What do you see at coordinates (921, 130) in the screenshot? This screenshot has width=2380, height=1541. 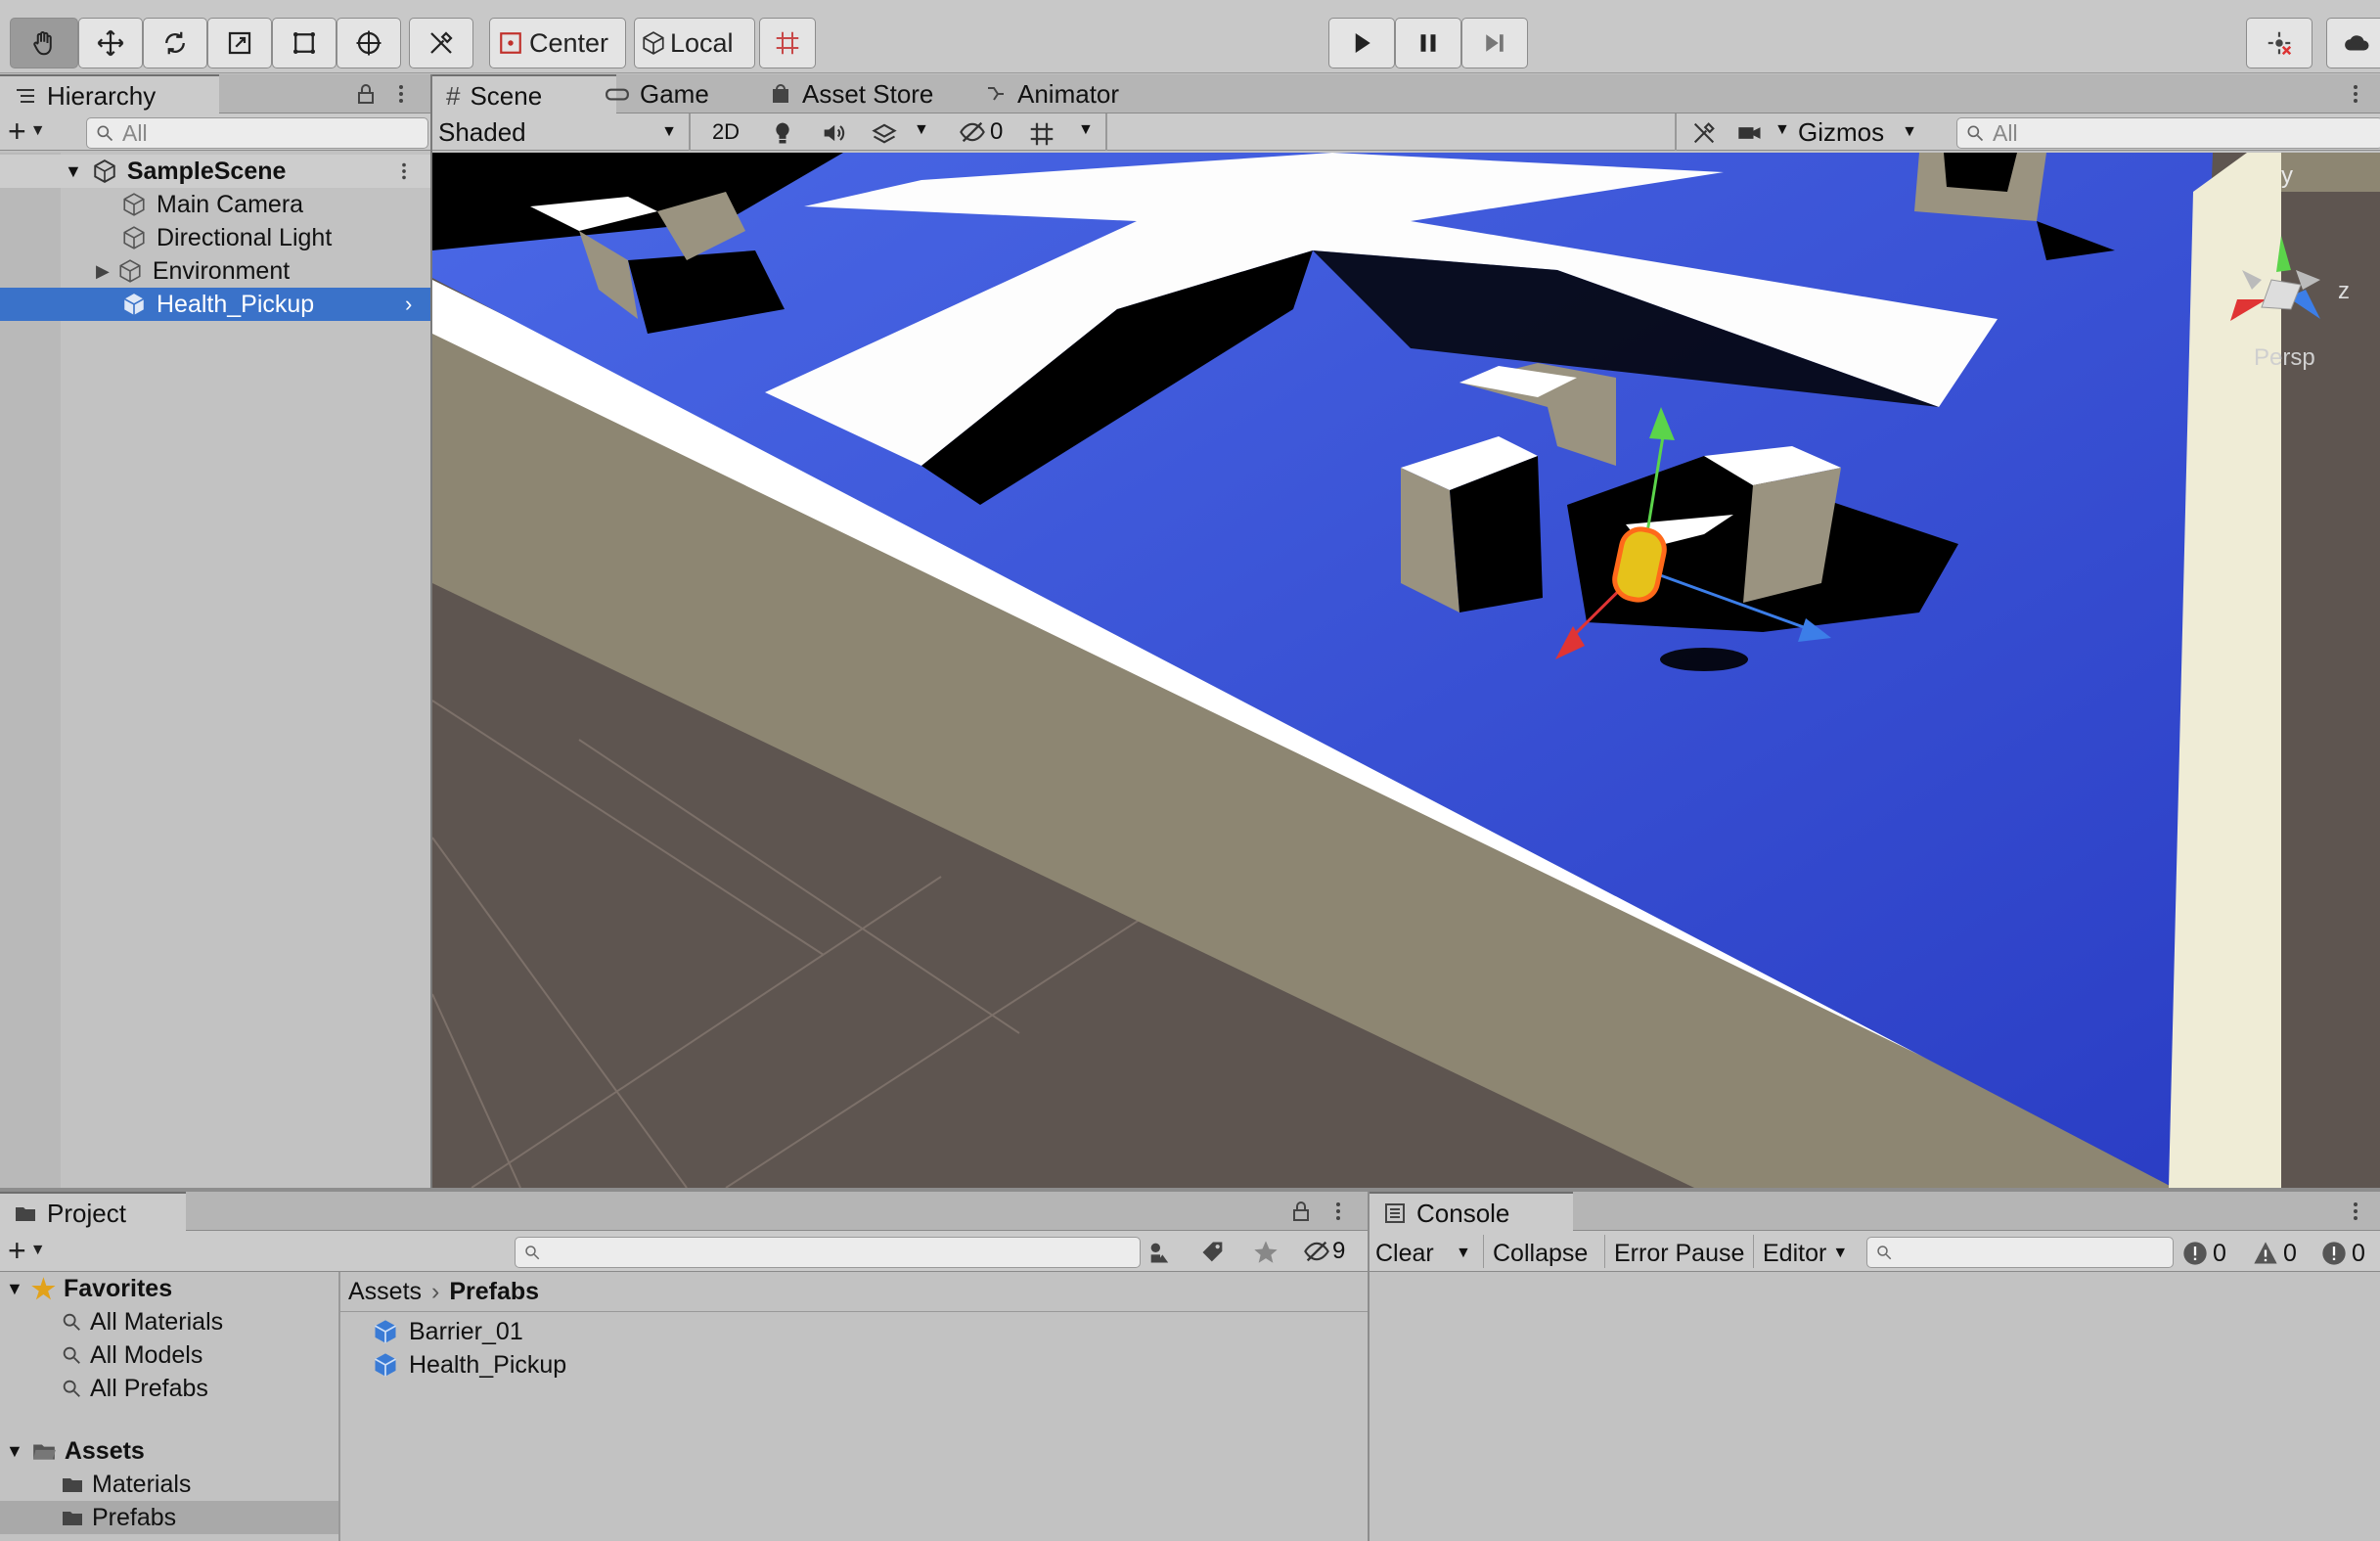 I see `effects-dropdown-icon: ▼` at bounding box center [921, 130].